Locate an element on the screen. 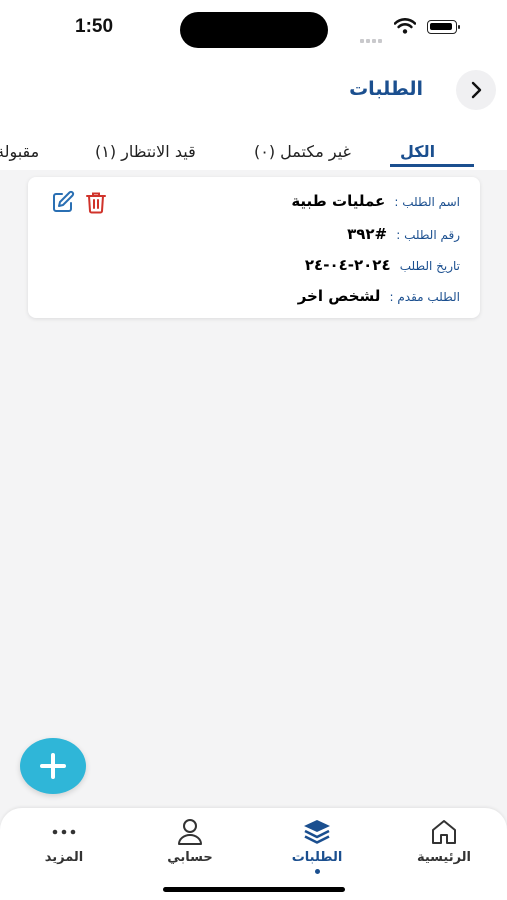 Image resolution: width=507 pixels, height=900 pixels. back-button is located at coordinates (476, 90).